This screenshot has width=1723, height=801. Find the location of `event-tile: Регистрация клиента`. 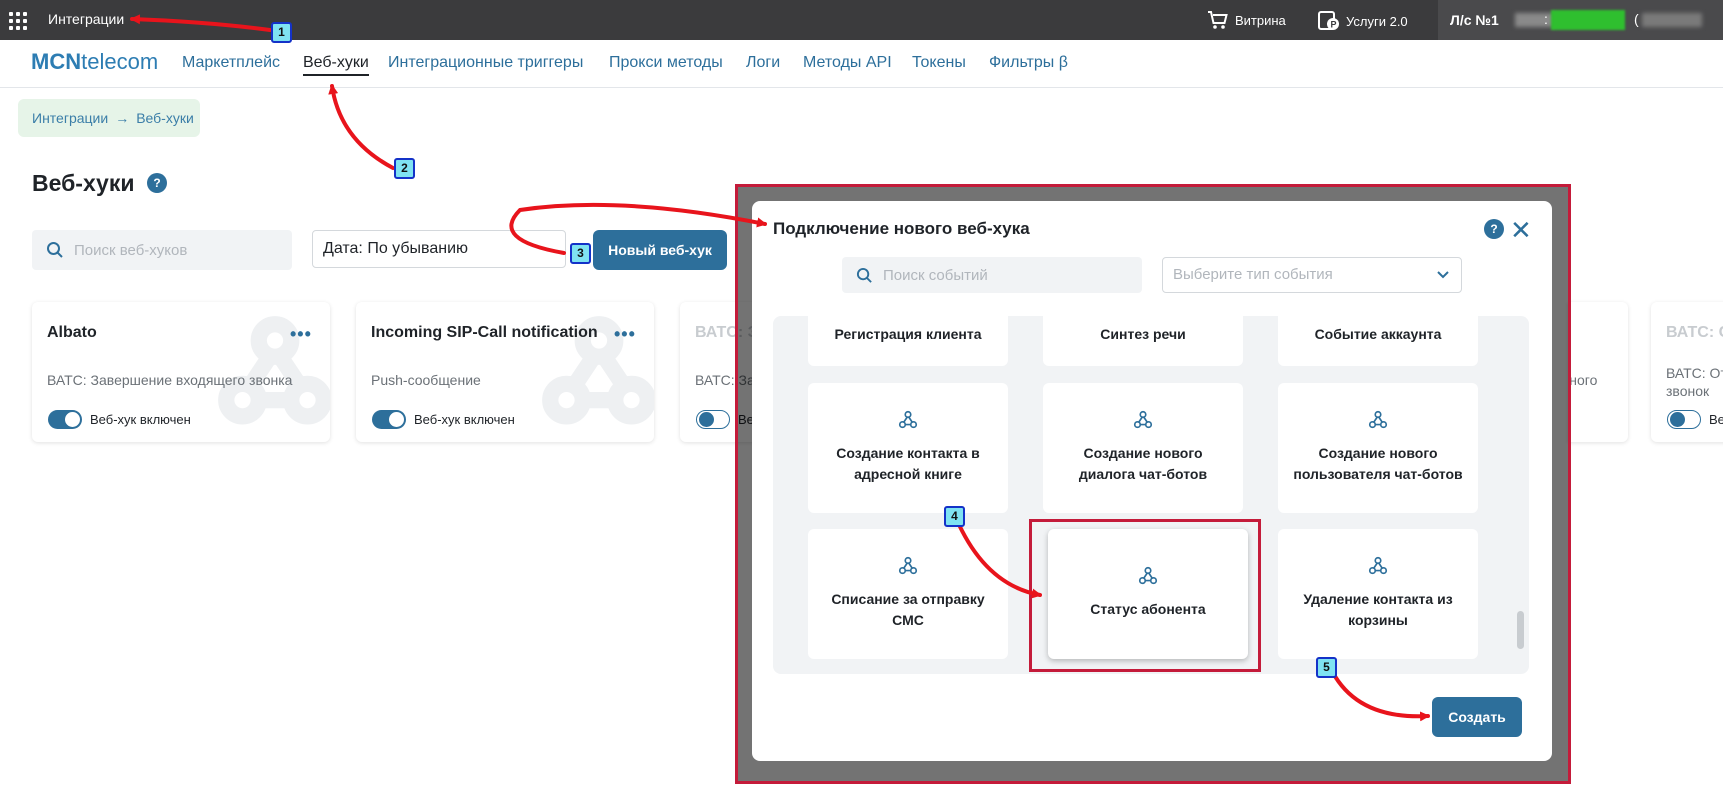

event-tile: Регистрация клиента is located at coordinates (908, 341).